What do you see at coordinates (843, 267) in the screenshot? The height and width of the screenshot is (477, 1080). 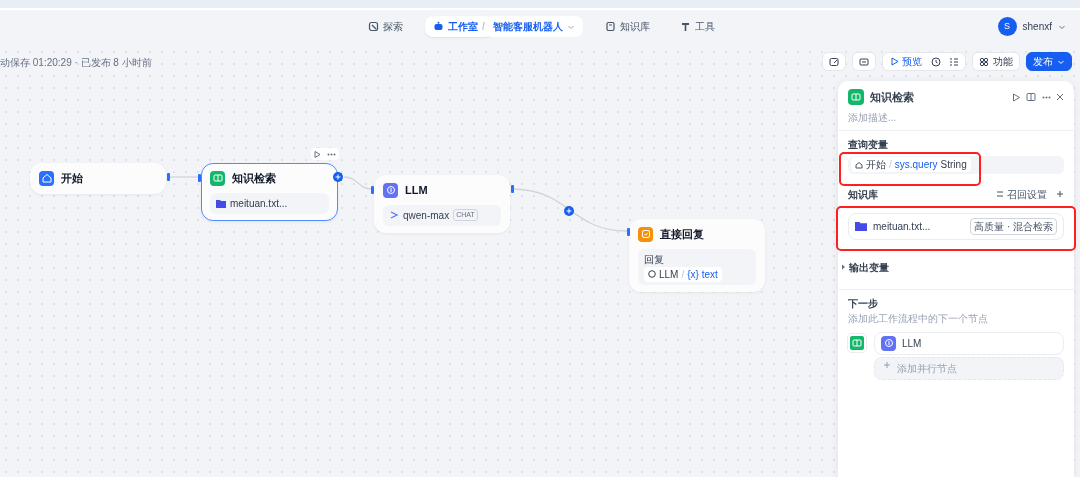 I see `caret-right-icon` at bounding box center [843, 267].